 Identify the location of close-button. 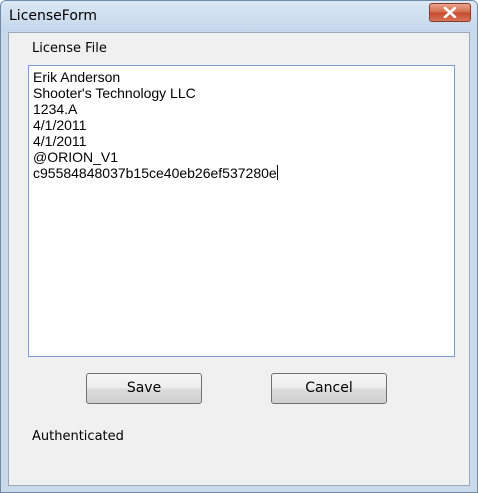
(450, 12).